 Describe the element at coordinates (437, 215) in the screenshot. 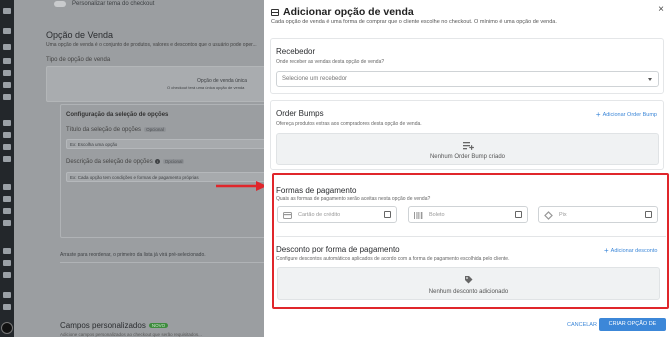

I see `boleto-label: Boleto` at that location.